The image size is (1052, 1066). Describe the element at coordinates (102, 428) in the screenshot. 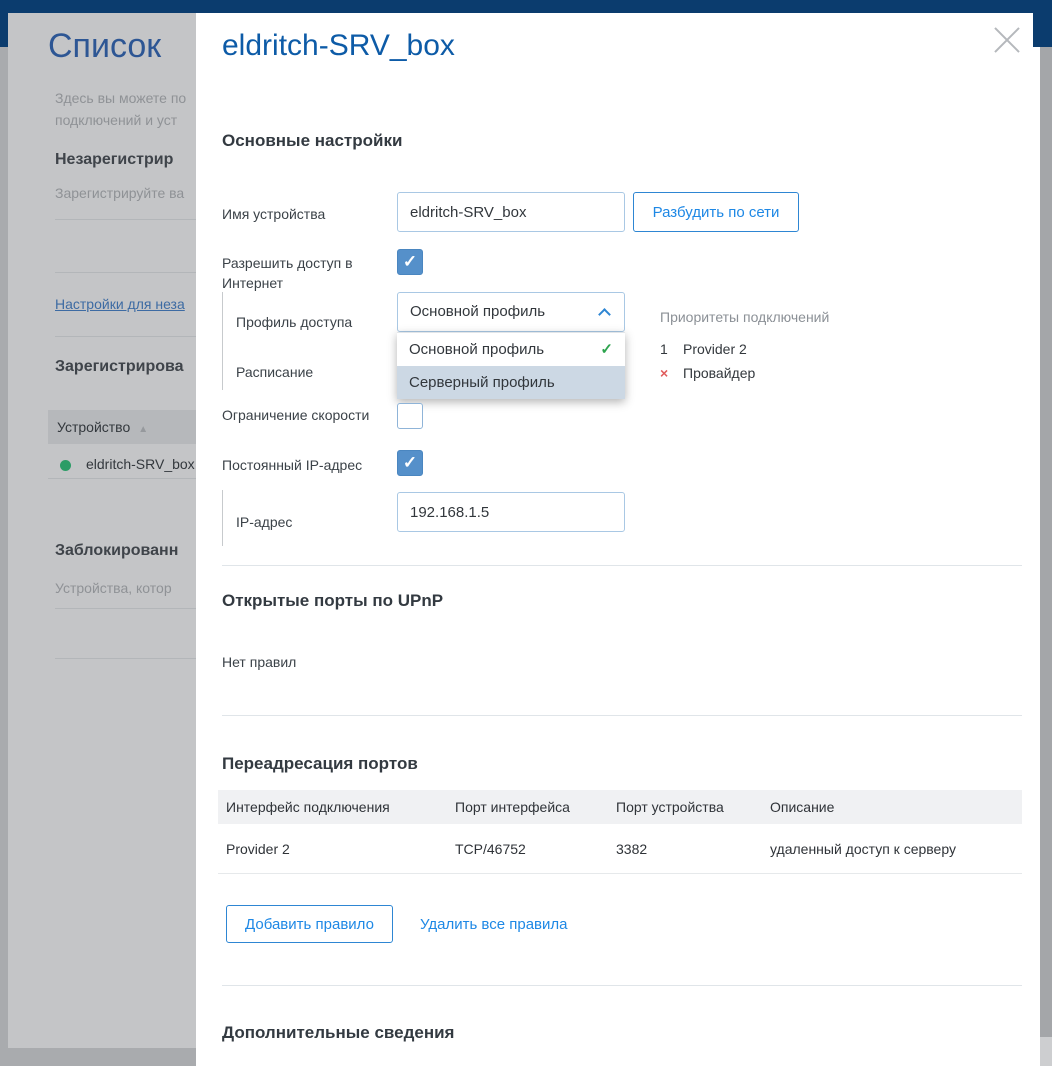

I see `device-column-header: Устройство ▲` at that location.